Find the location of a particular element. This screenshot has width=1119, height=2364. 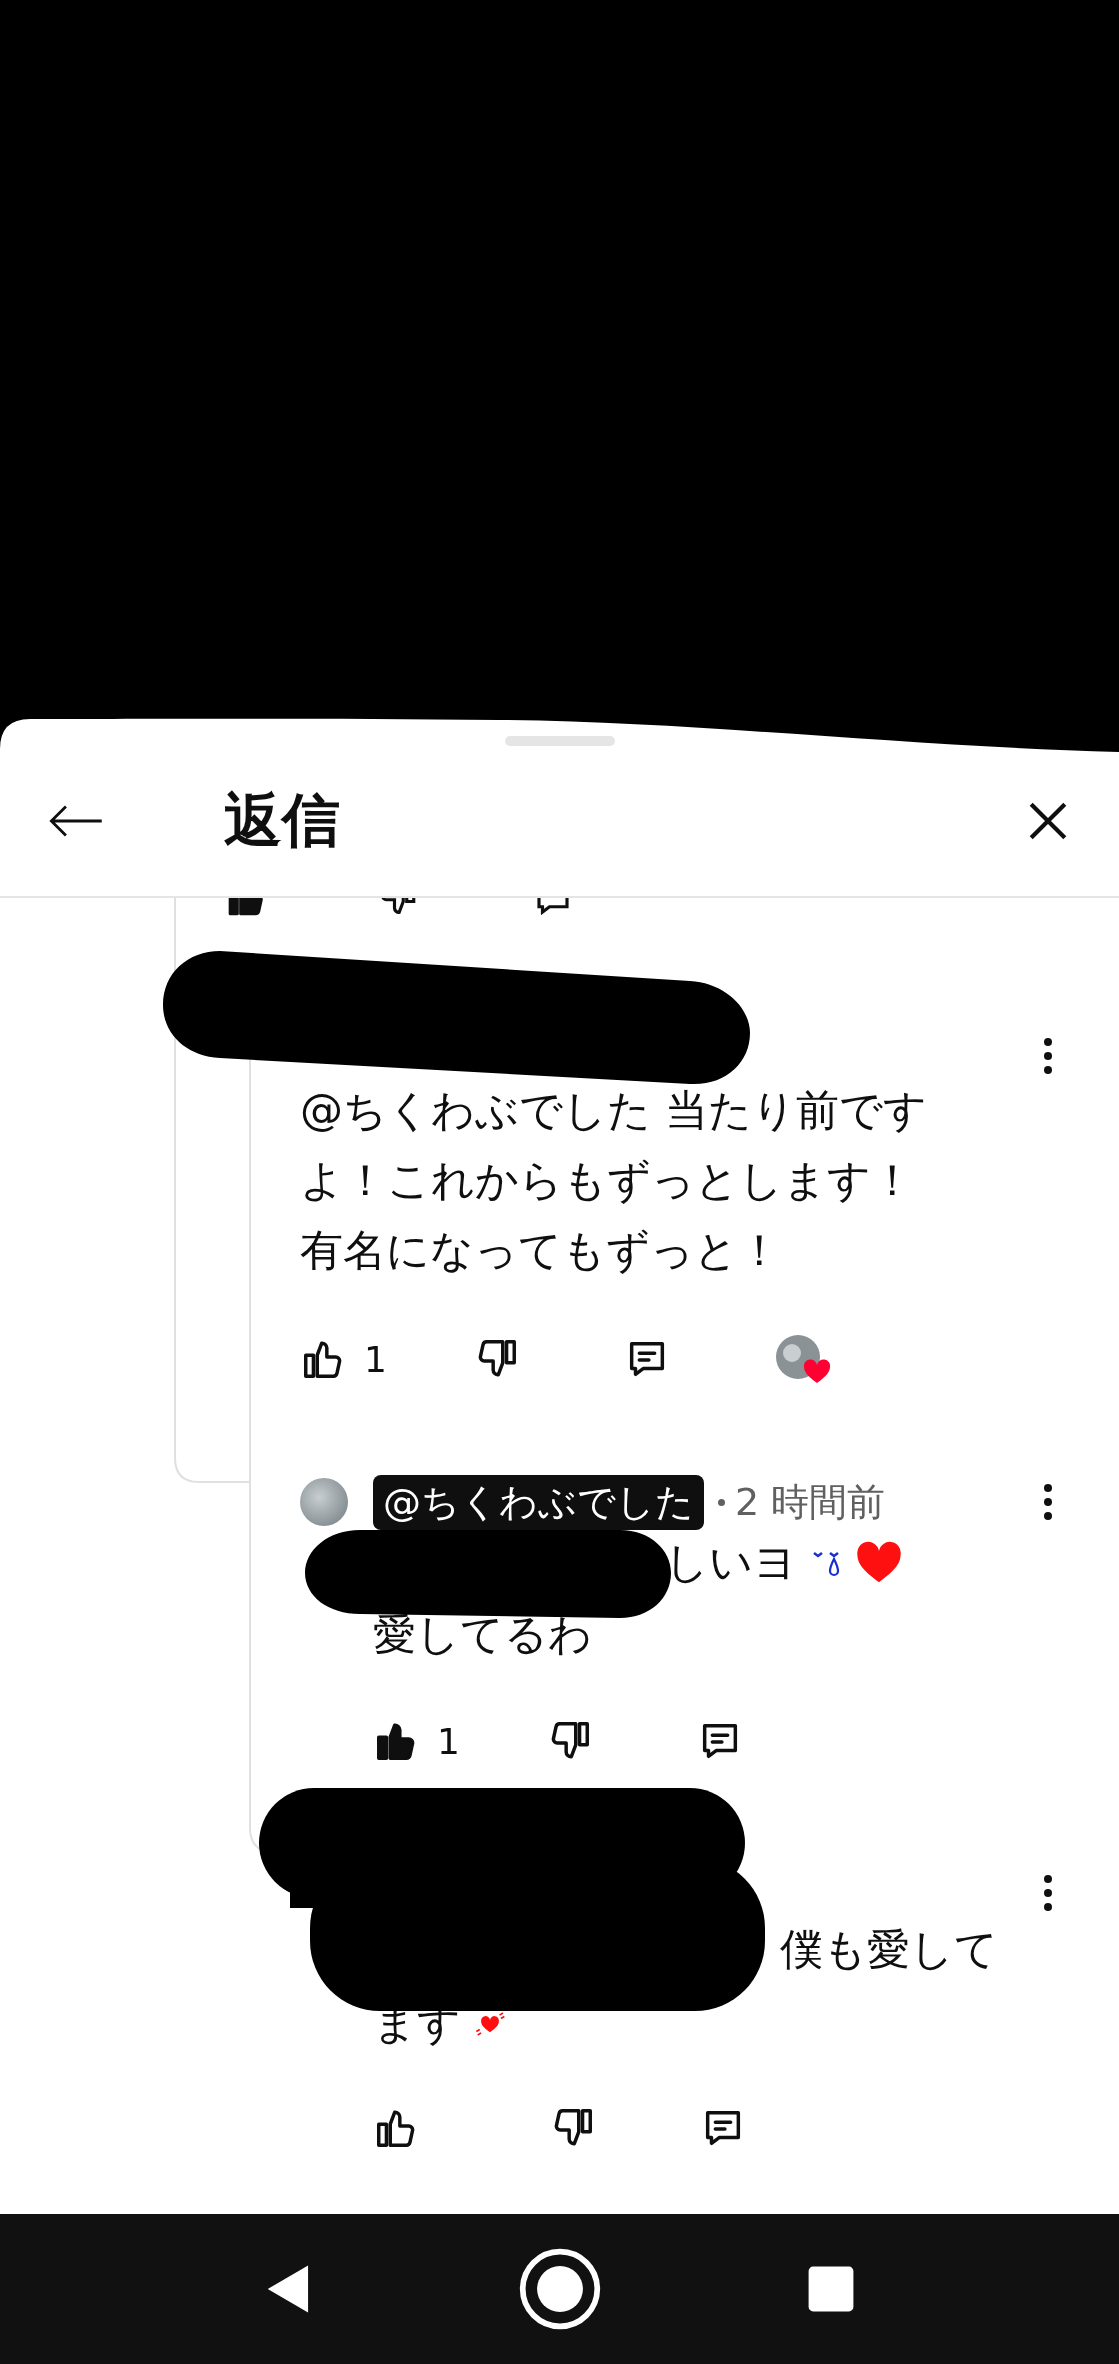

comment-text: @ちくわぶでした 当たり前です is located at coordinates (613, 1110).